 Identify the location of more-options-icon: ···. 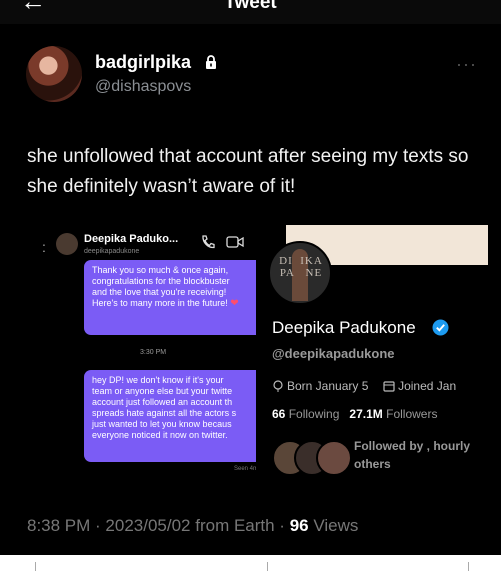
(466, 64).